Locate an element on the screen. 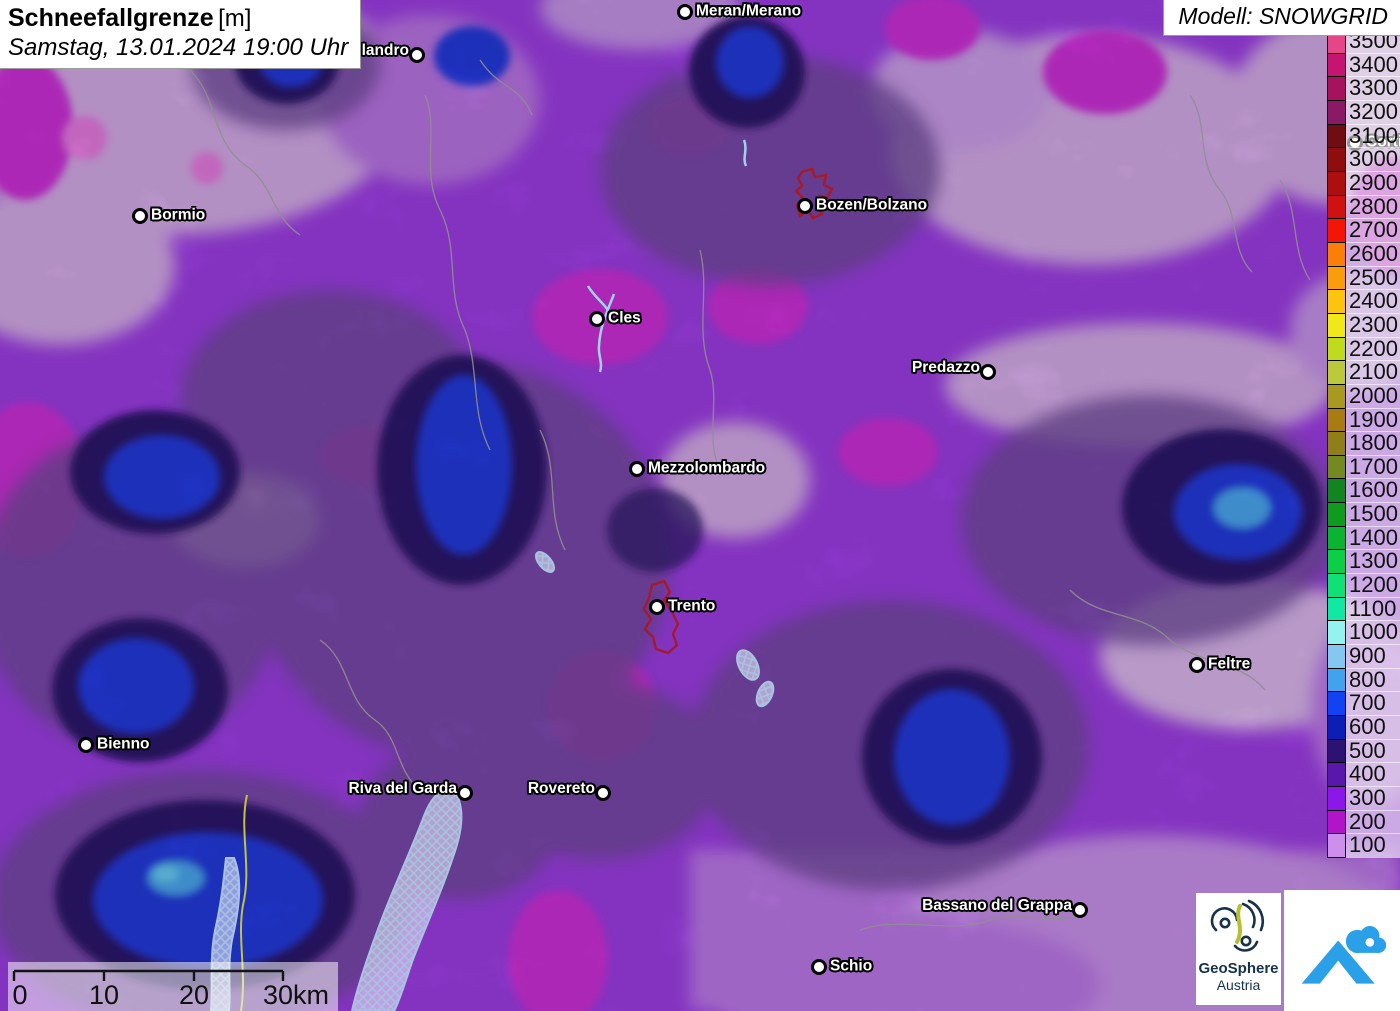 This screenshot has height=1011, width=1400. legend-row: 900 is located at coordinates (1363, 656).